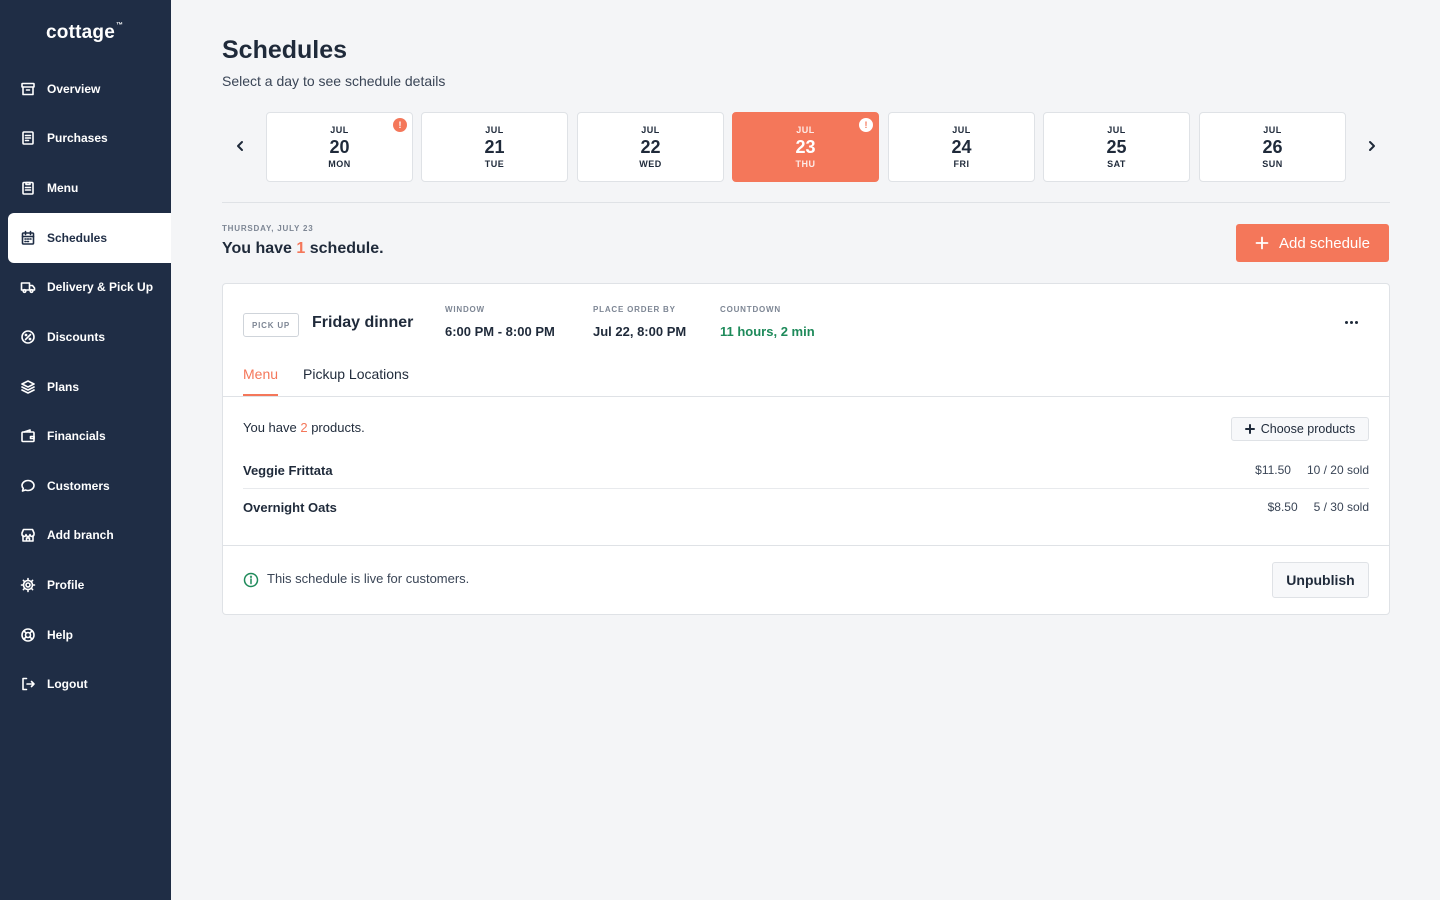  What do you see at coordinates (76, 337) in the screenshot?
I see `sidebar-item-label: Discounts` at bounding box center [76, 337].